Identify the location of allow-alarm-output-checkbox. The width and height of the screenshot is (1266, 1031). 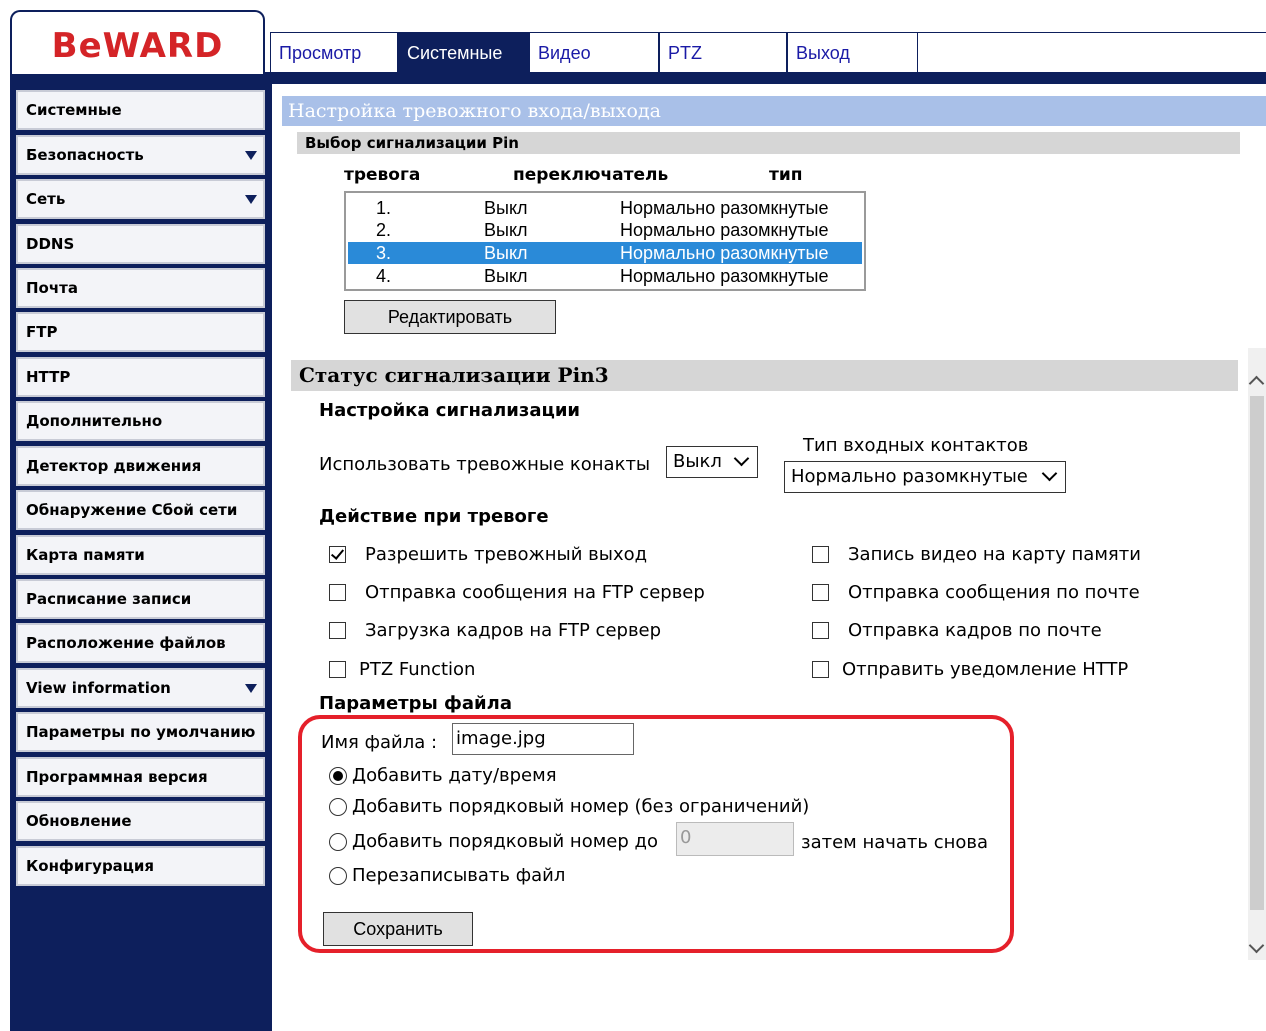
(337, 554).